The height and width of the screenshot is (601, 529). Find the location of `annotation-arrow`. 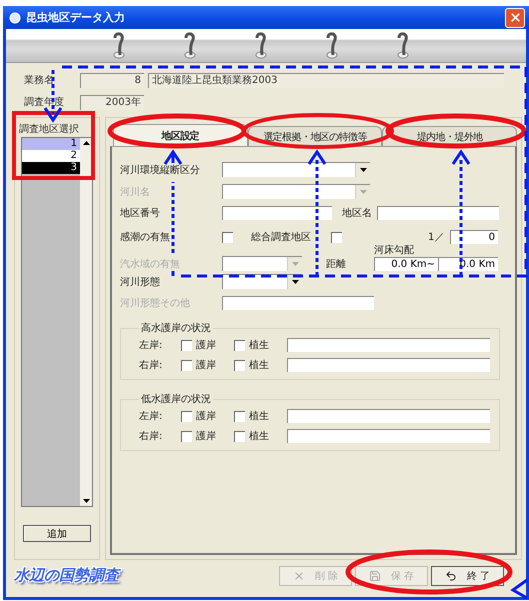

annotation-arrow is located at coordinates (53, 96).